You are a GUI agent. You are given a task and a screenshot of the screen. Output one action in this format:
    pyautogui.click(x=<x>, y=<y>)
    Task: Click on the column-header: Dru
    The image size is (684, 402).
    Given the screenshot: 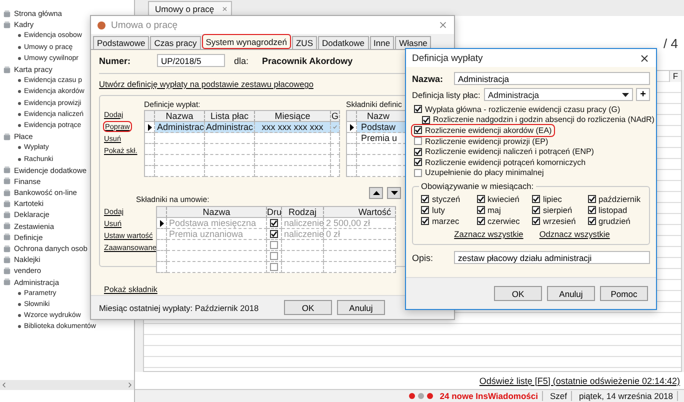 What is the action you would take?
    pyautogui.click(x=274, y=212)
    